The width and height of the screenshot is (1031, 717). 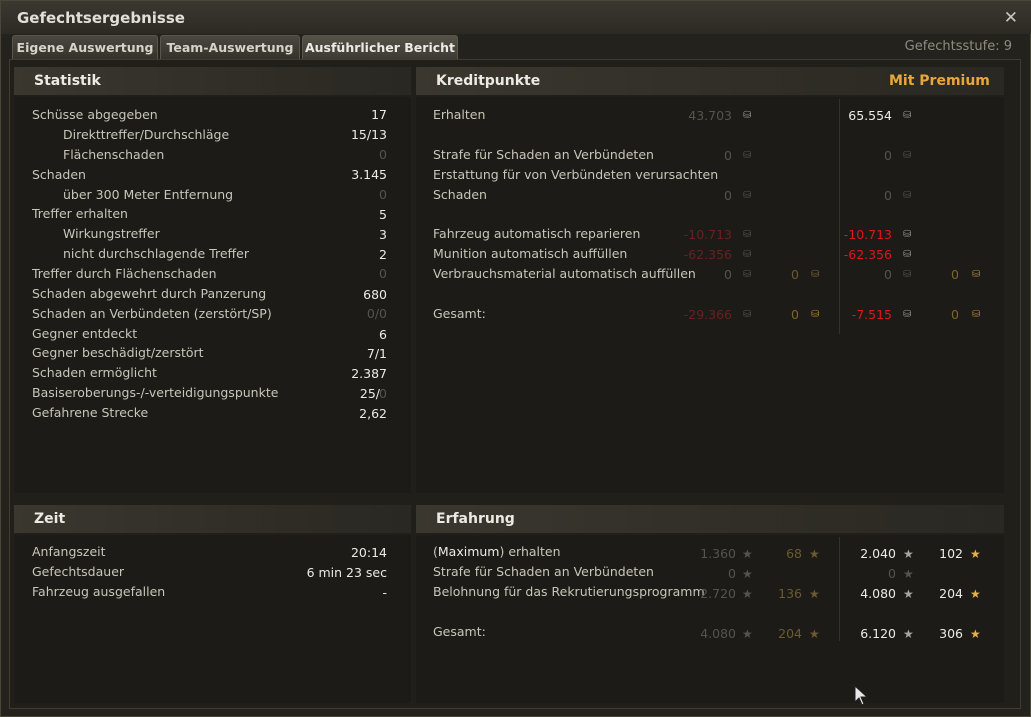 I want to click on xp-basic-total: 4.080, so click(x=718, y=633).